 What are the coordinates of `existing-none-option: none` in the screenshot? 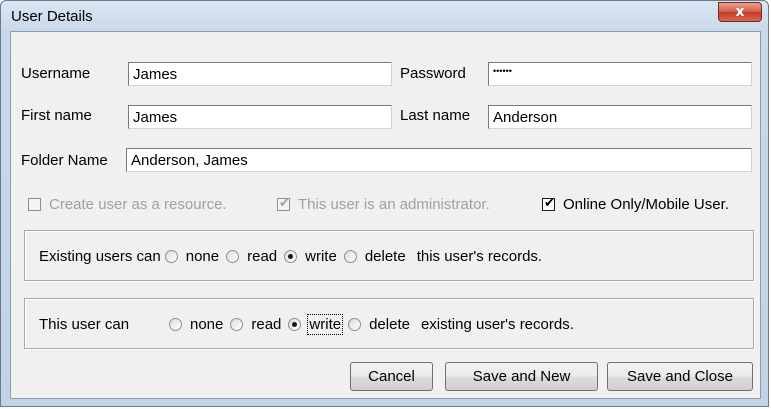 It's located at (192, 256).